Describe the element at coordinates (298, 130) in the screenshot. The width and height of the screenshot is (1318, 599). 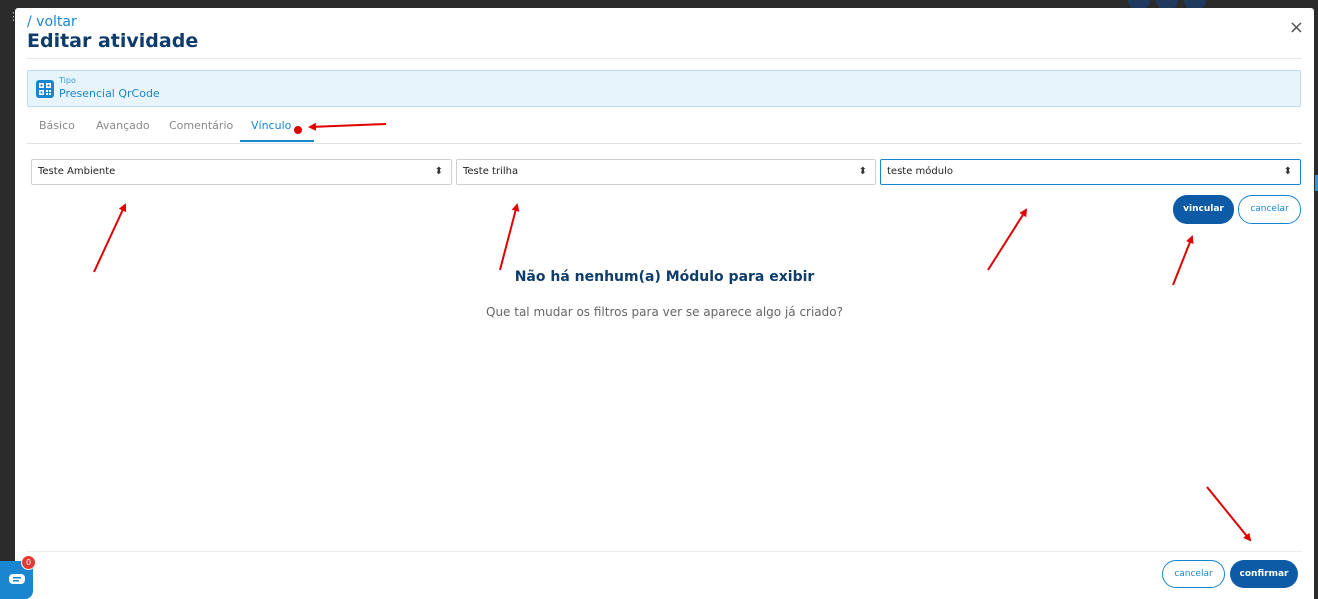
I see `tab-vinculo-indicator` at that location.